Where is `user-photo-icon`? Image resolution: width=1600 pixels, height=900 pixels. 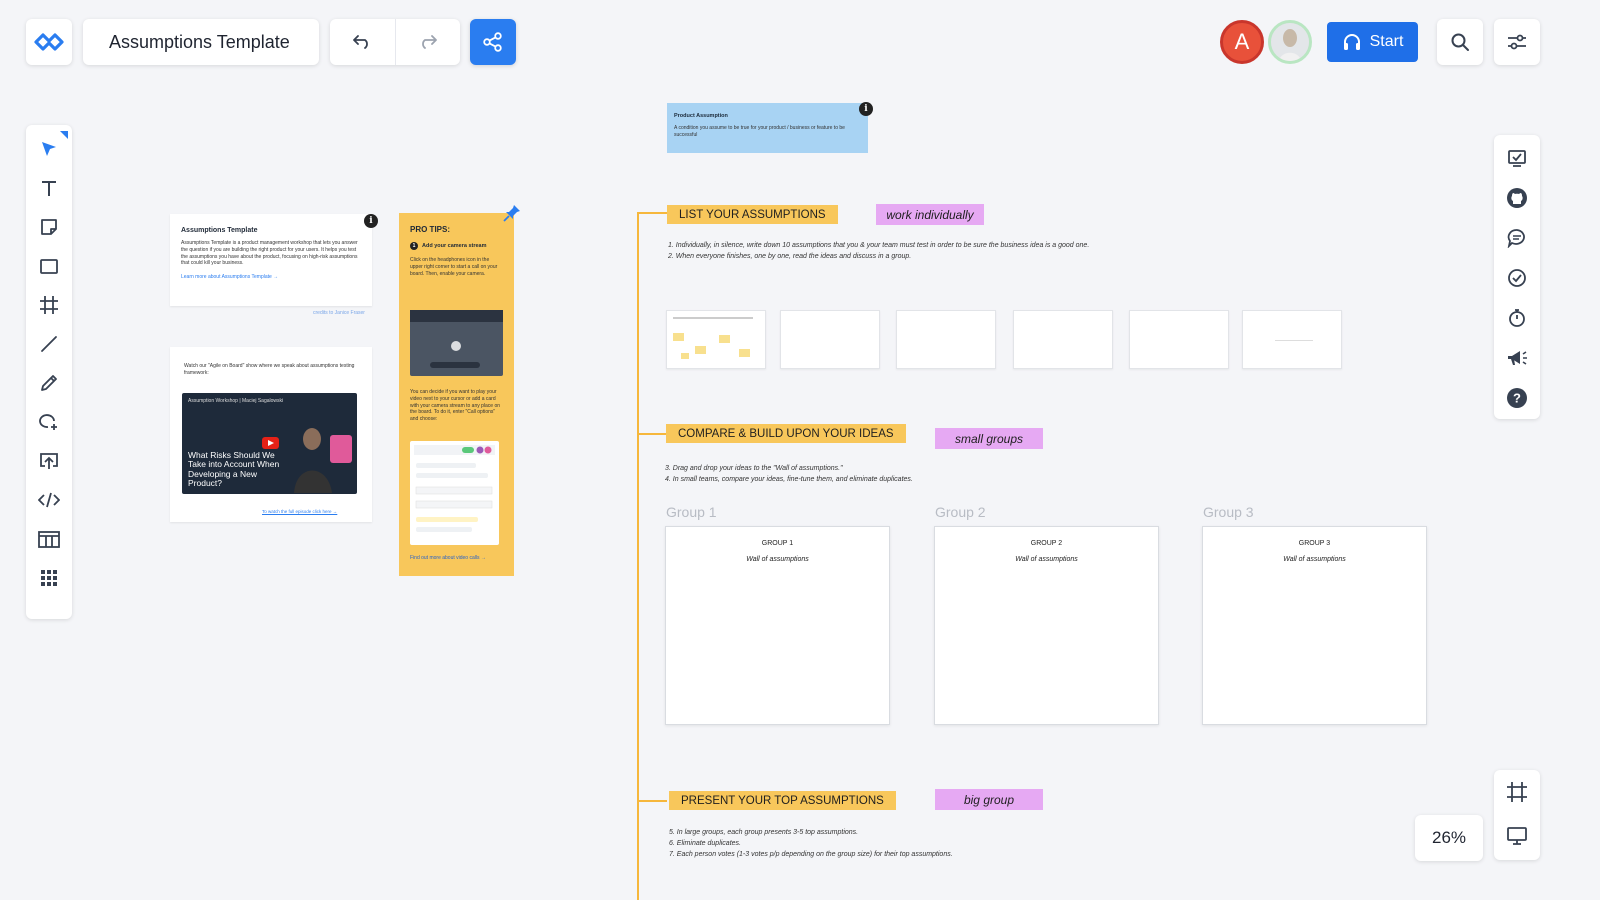
user-photo-icon is located at coordinates (1290, 42).